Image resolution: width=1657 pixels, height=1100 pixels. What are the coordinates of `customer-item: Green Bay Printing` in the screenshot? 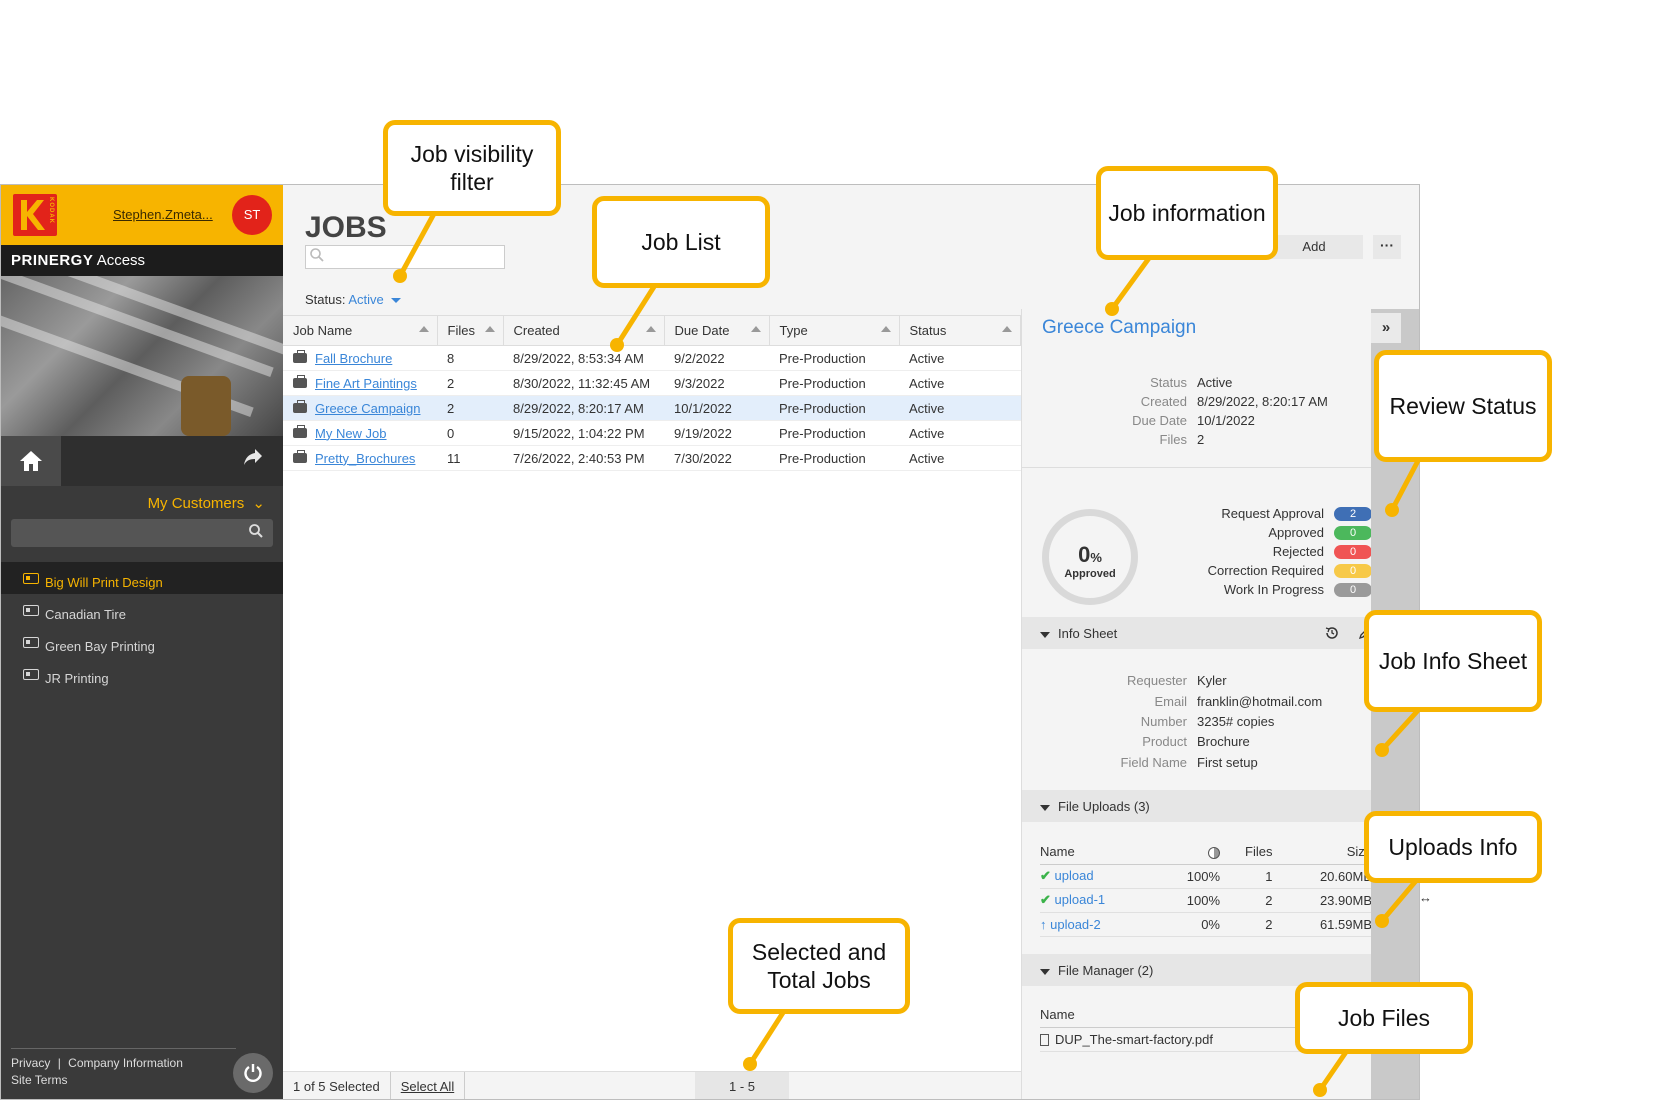 It's located at (142, 642).